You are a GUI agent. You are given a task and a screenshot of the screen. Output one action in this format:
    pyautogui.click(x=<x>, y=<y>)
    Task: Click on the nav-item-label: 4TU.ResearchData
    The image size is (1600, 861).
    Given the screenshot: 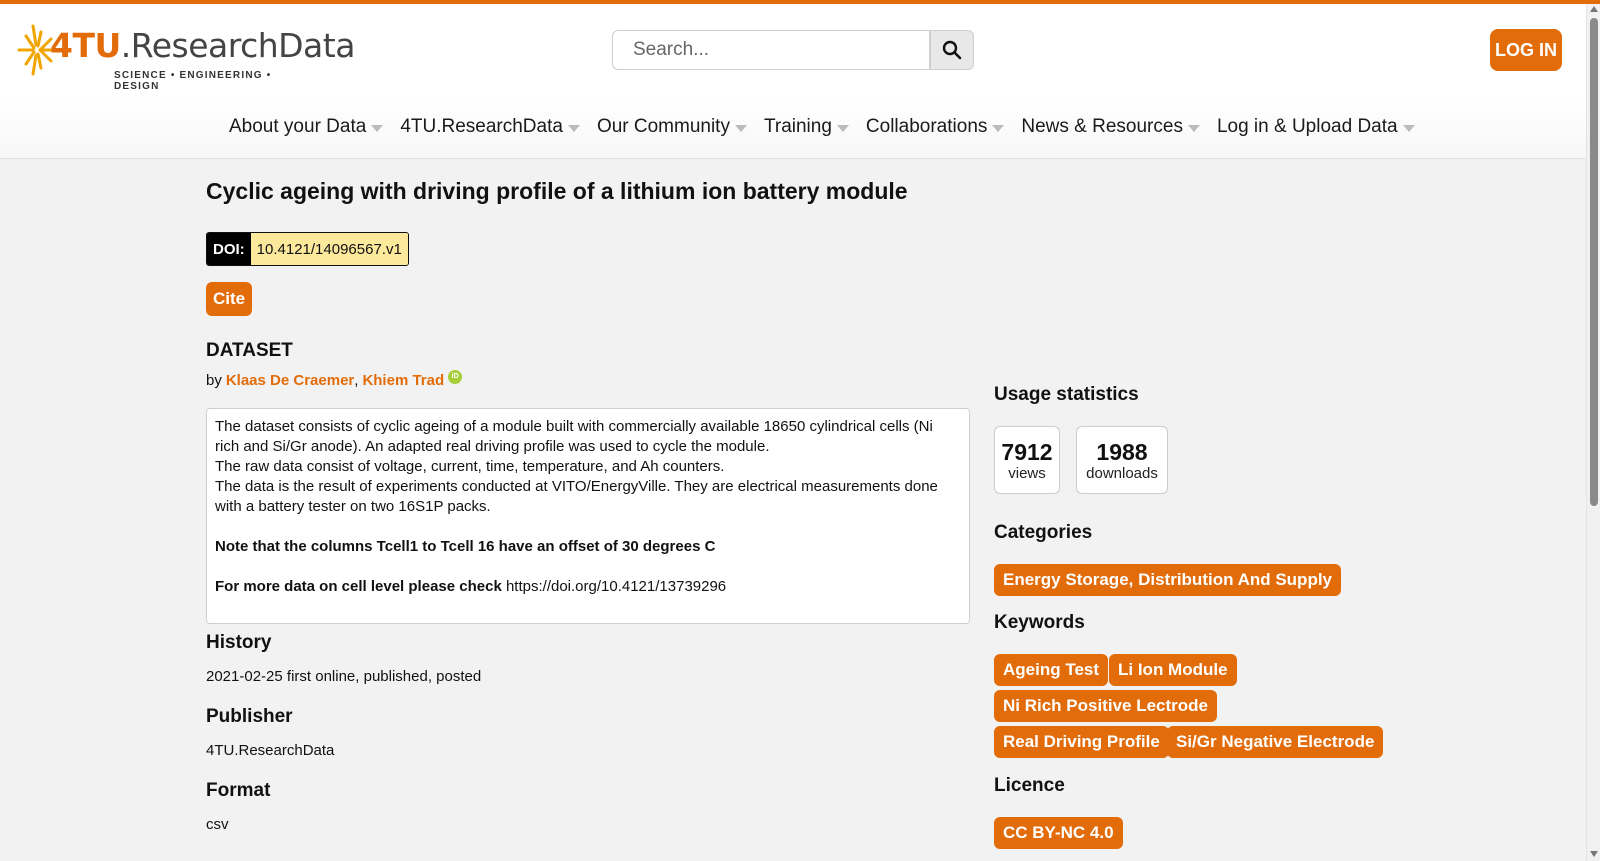 What is the action you would take?
    pyautogui.click(x=481, y=126)
    